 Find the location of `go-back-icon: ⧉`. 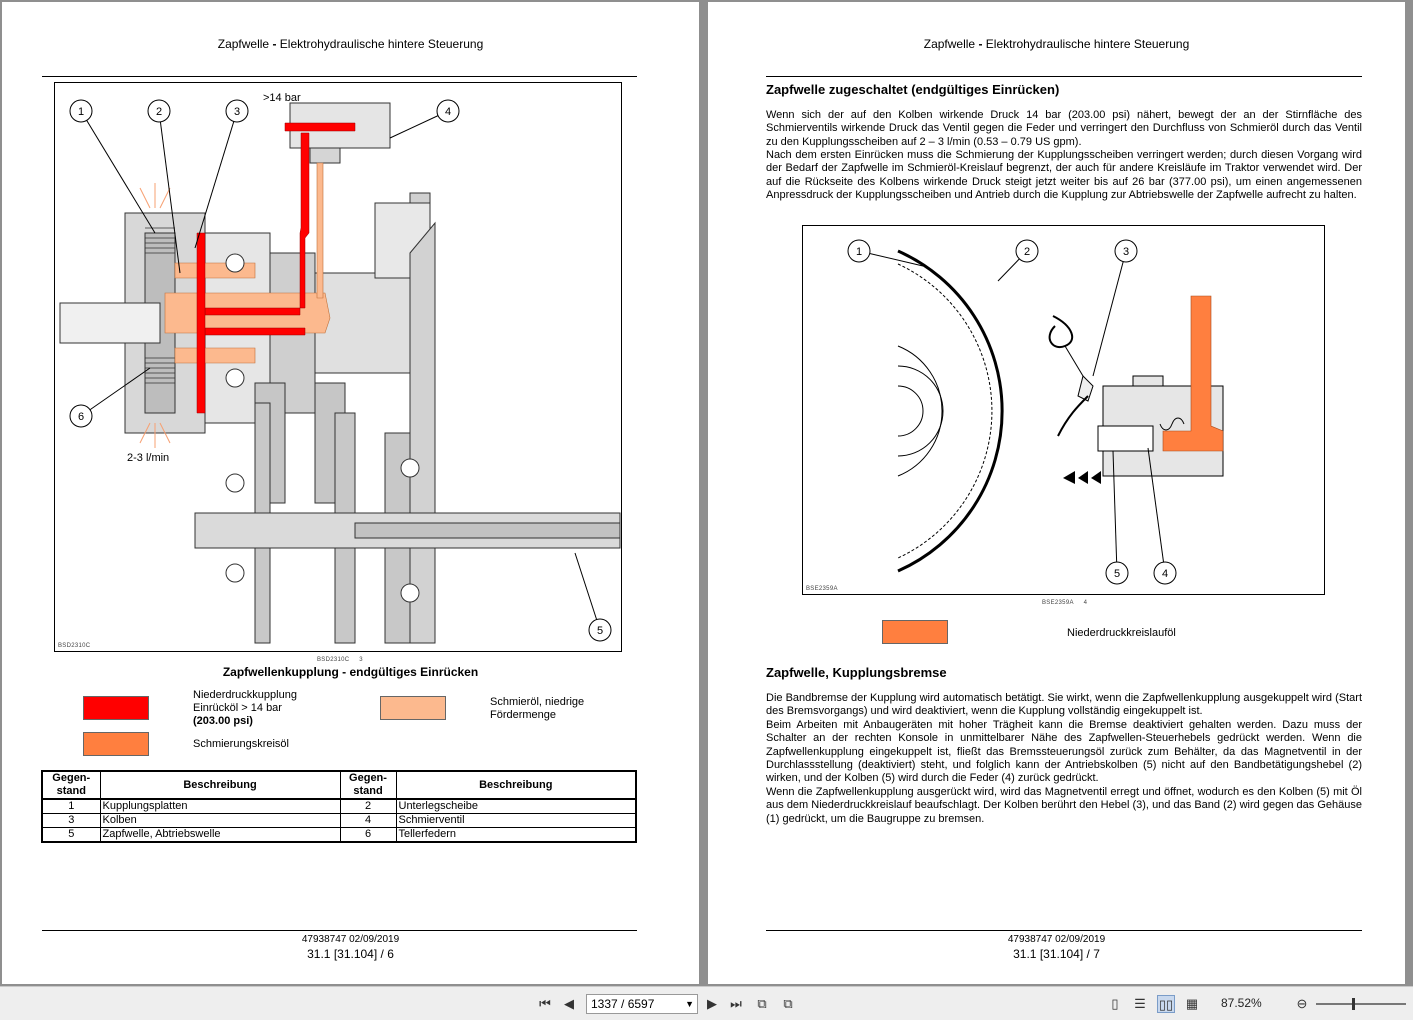

go-back-icon: ⧉ is located at coordinates (762, 1004).